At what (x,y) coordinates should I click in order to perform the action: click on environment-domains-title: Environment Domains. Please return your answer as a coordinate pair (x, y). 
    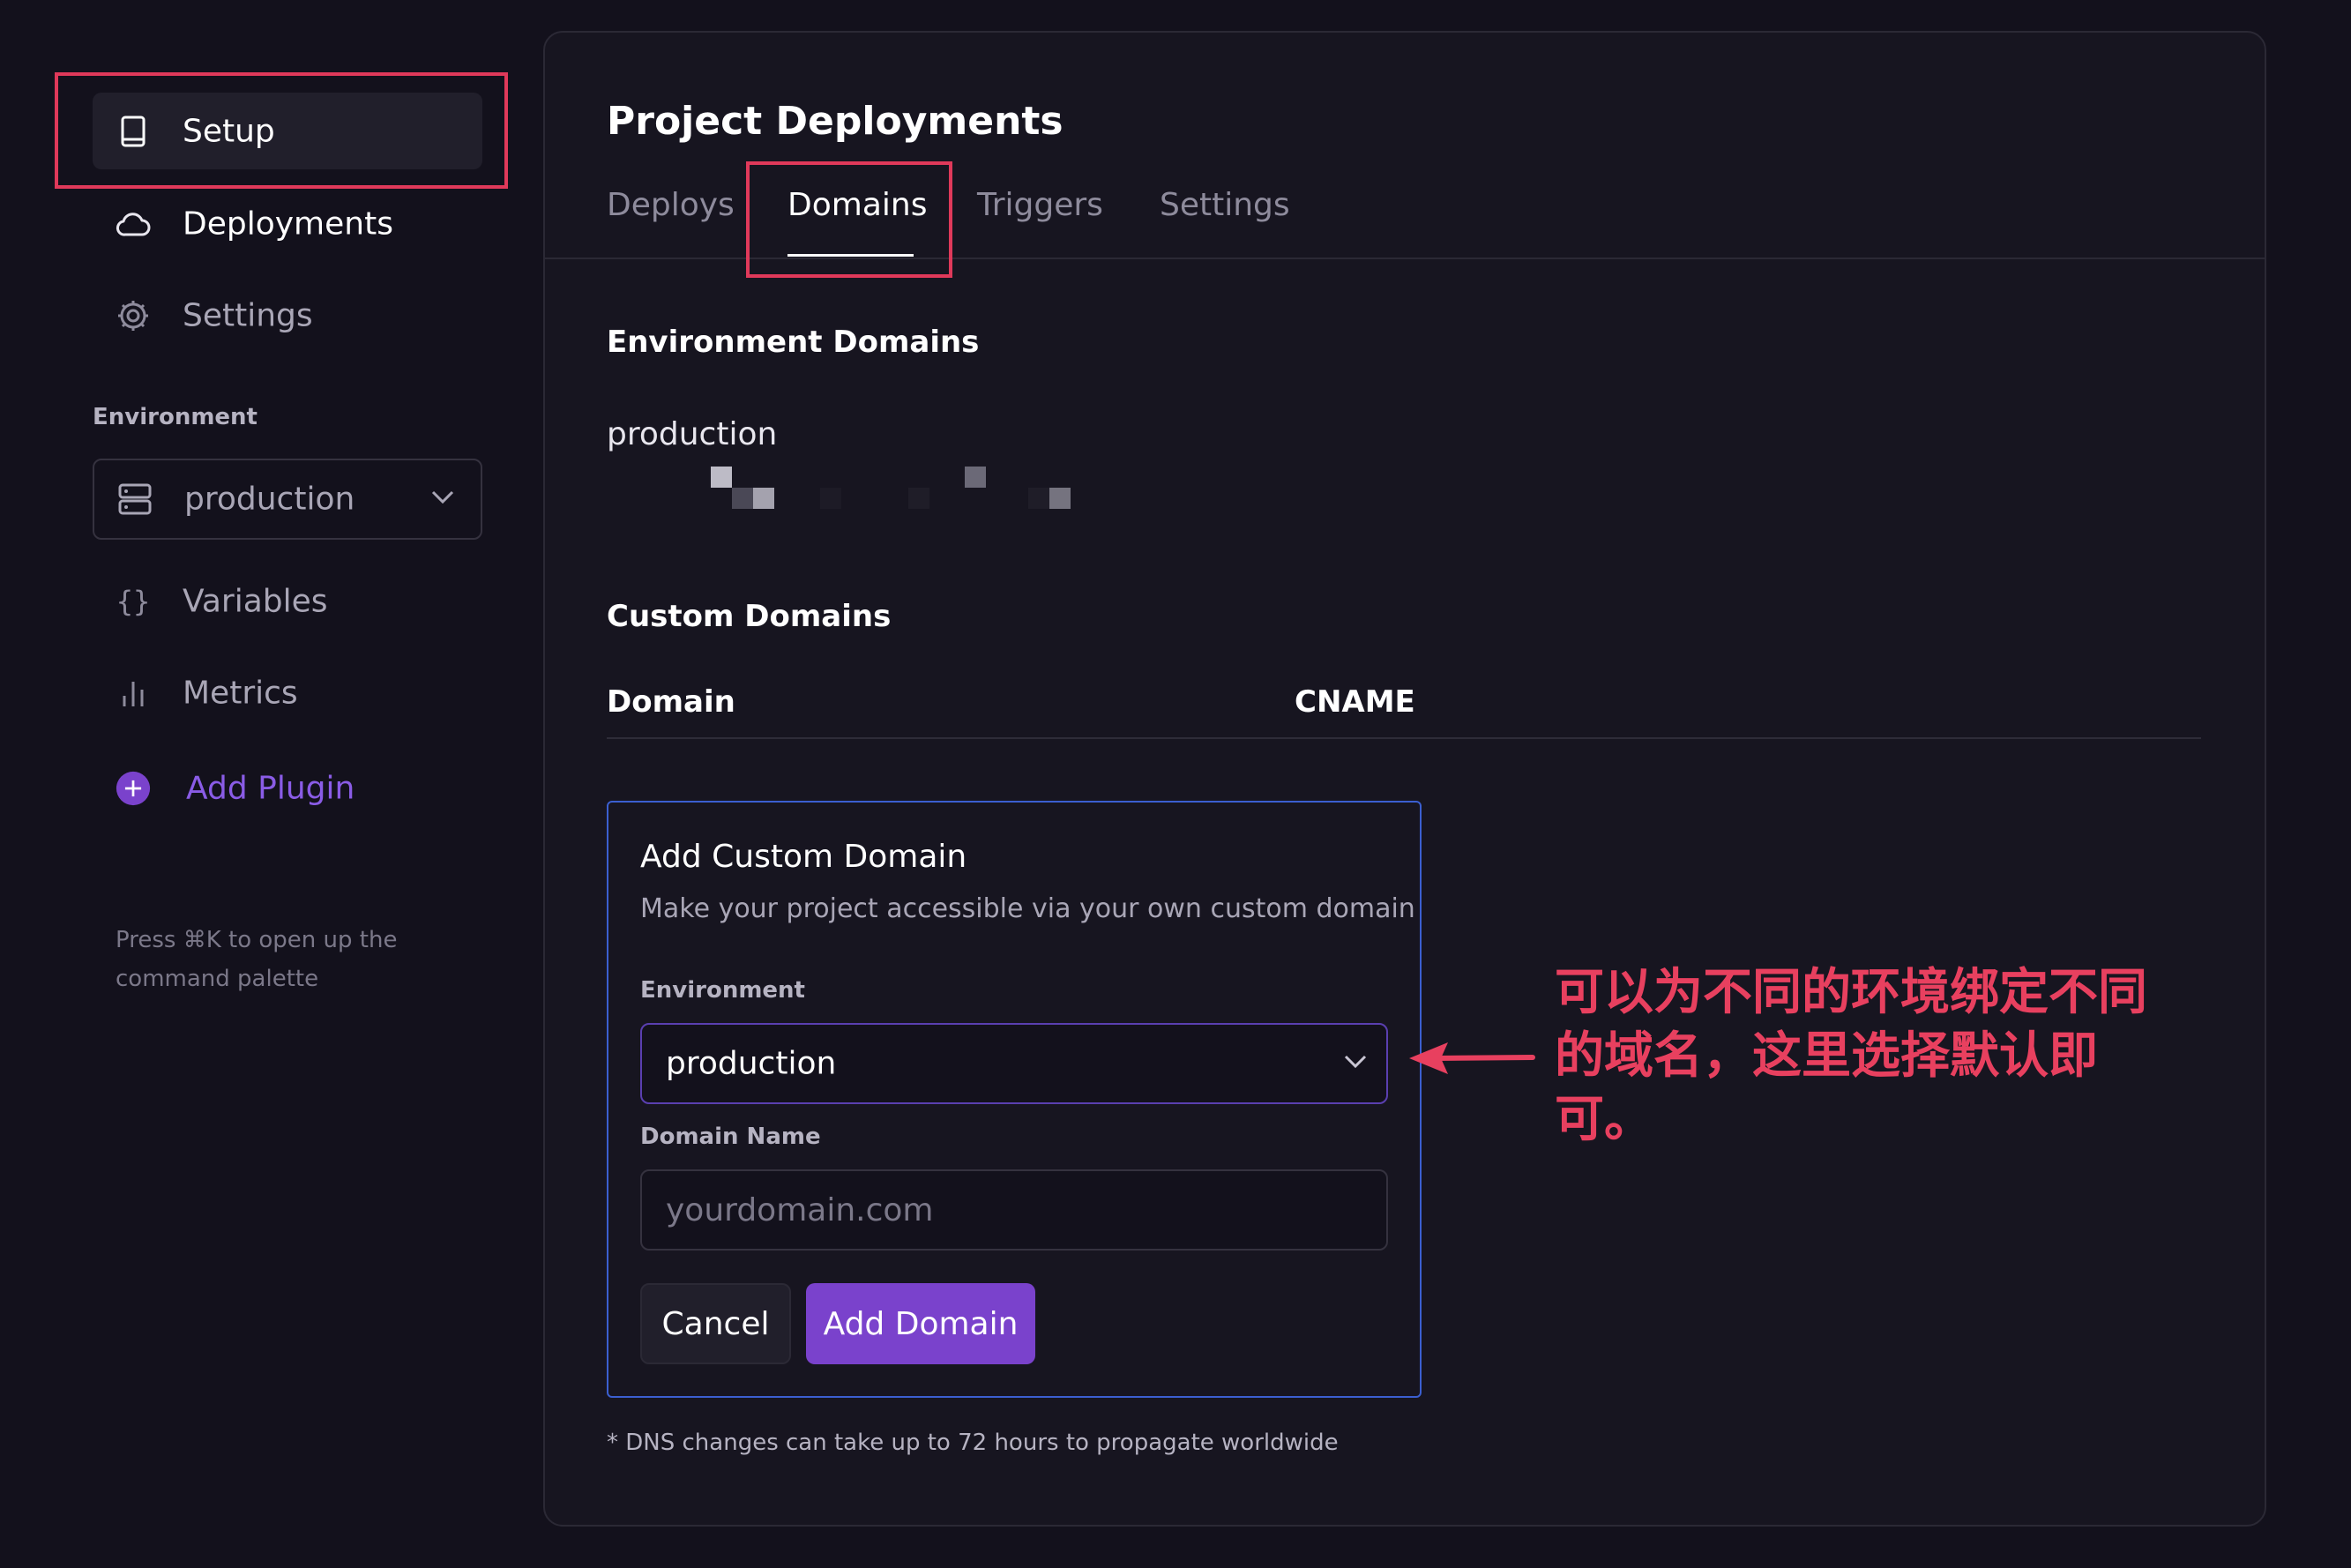
    Looking at the image, I should click on (793, 342).